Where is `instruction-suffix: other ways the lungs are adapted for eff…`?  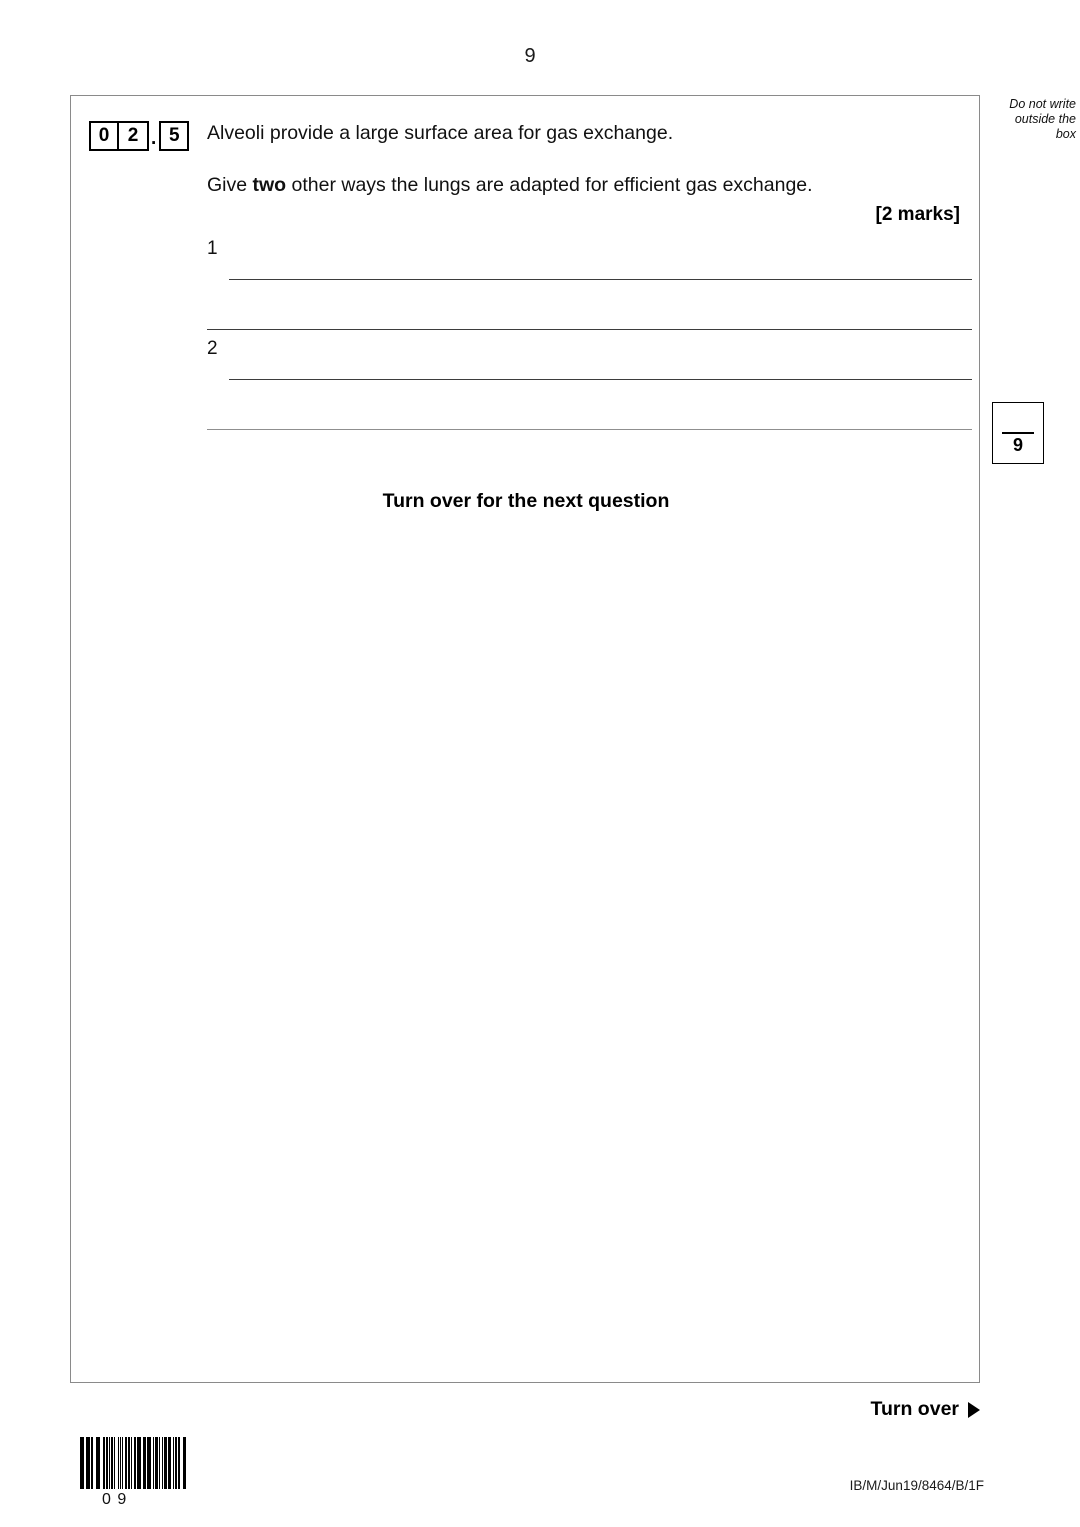 instruction-suffix: other ways the lungs are adapted for eff… is located at coordinates (549, 185).